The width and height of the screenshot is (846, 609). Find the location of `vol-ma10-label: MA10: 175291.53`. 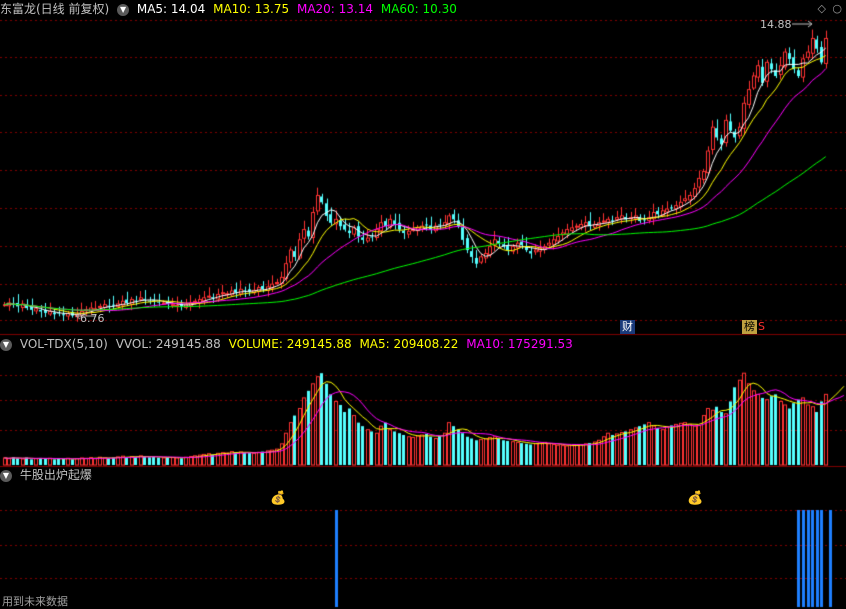

vol-ma10-label: MA10: 175291.53 is located at coordinates (519, 344).